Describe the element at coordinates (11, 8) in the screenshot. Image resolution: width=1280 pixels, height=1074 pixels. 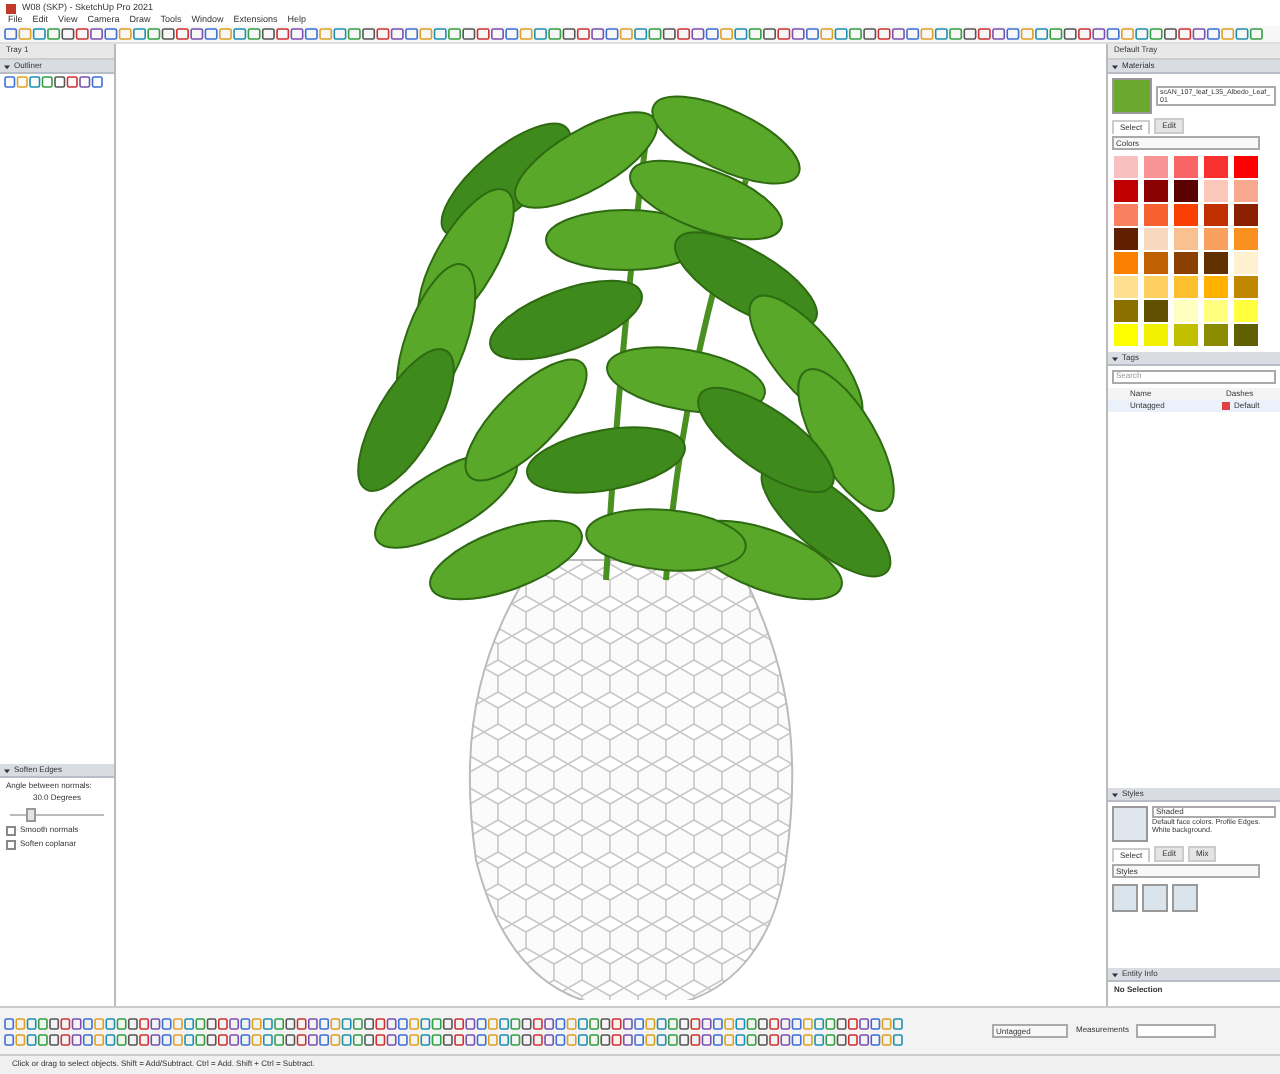
I see `app-logo-icon` at that location.